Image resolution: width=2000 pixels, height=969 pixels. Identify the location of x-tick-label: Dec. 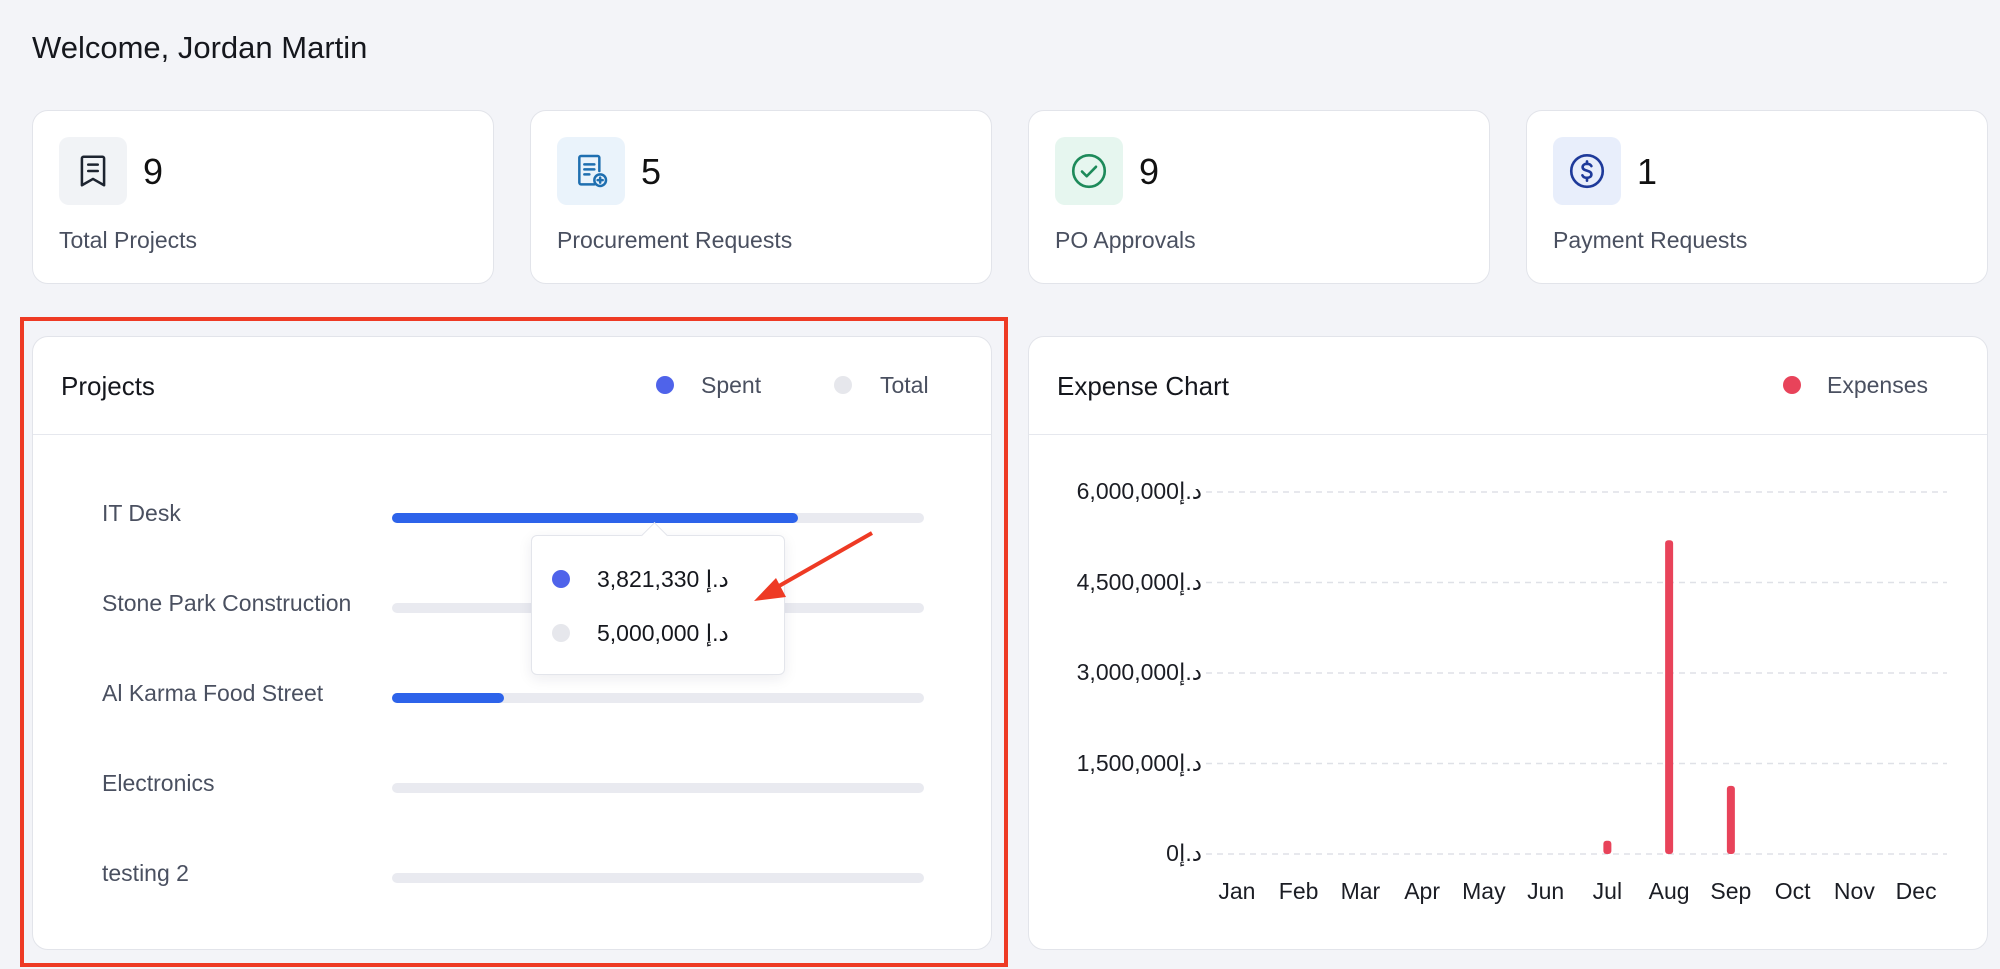
(1916, 891).